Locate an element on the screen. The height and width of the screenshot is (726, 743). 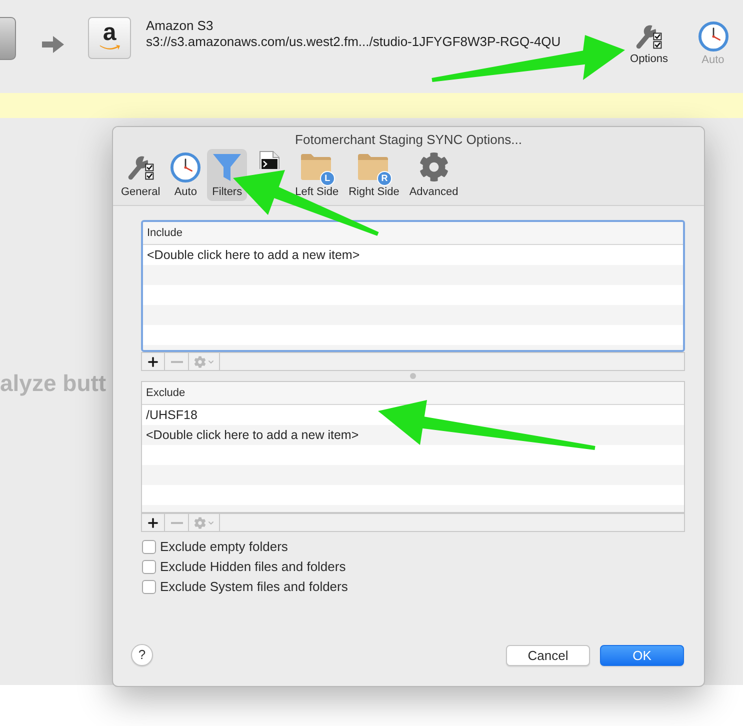
list-table: Include <Double click here to add a new item> is located at coordinates (413, 286).